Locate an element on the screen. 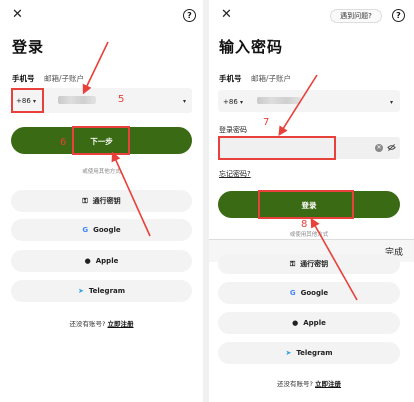  arrow-to-next is located at coordinates (131, 194).